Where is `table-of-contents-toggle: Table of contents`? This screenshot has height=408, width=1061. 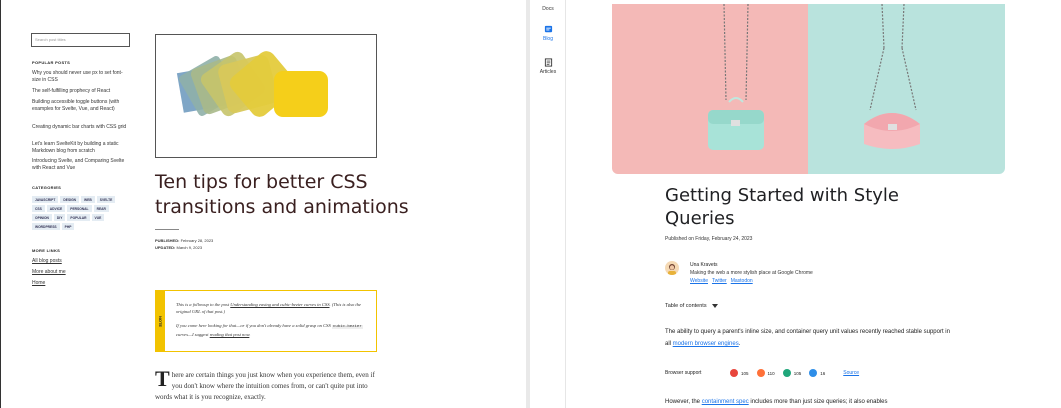 table-of-contents-toggle: Table of contents is located at coordinates (691, 306).